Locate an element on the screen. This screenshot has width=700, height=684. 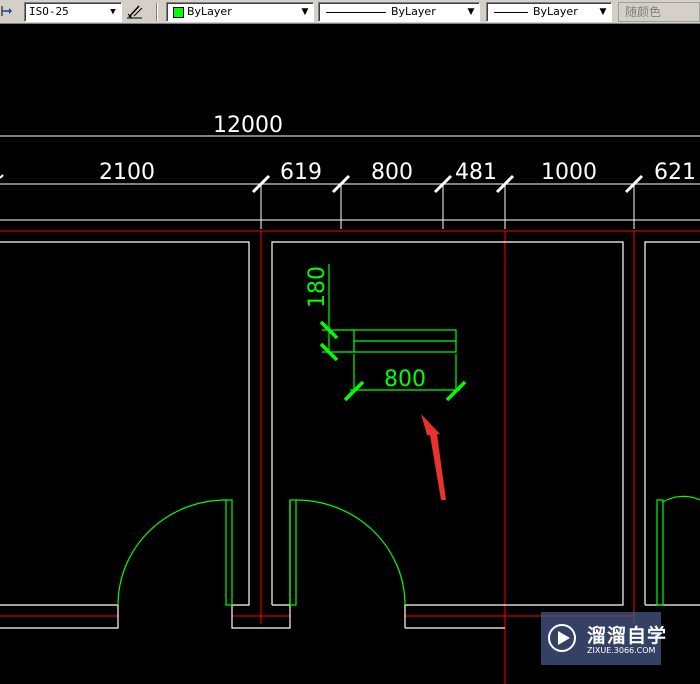
dimension-style-manager-icon is located at coordinates (135, 12).